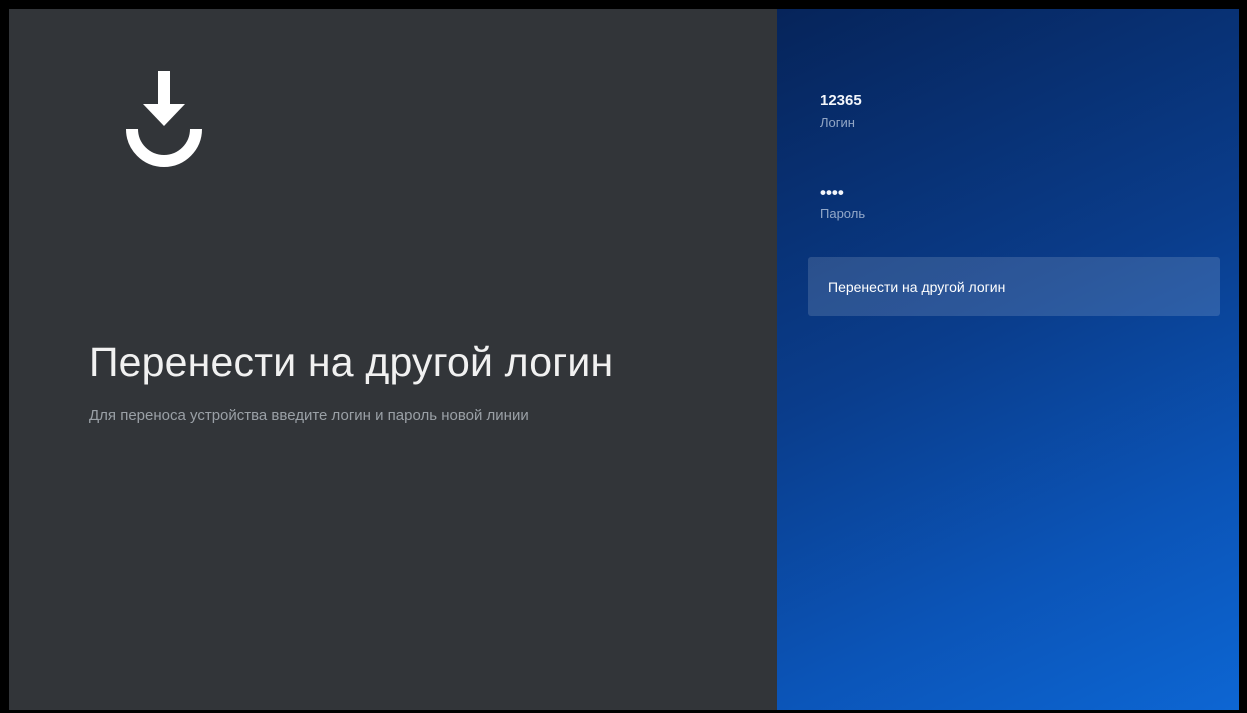 The width and height of the screenshot is (1247, 713). What do you see at coordinates (351, 362) in the screenshot?
I see `page-title: Перенести на другой логин` at bounding box center [351, 362].